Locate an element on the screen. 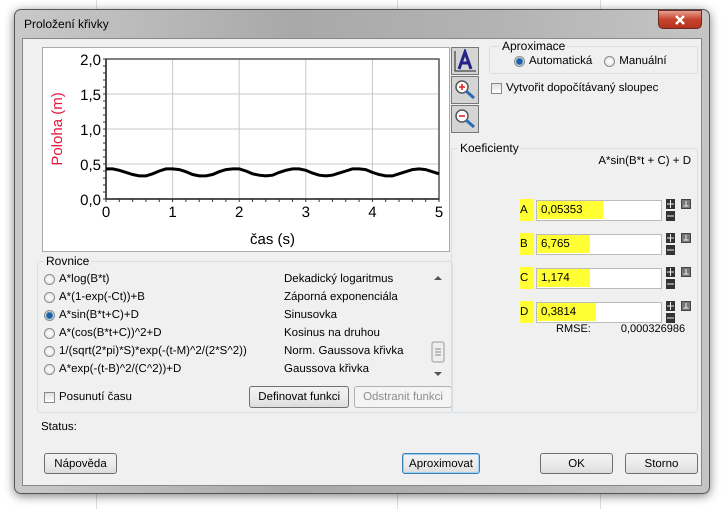  x-tick-label: 5 is located at coordinates (439, 212).